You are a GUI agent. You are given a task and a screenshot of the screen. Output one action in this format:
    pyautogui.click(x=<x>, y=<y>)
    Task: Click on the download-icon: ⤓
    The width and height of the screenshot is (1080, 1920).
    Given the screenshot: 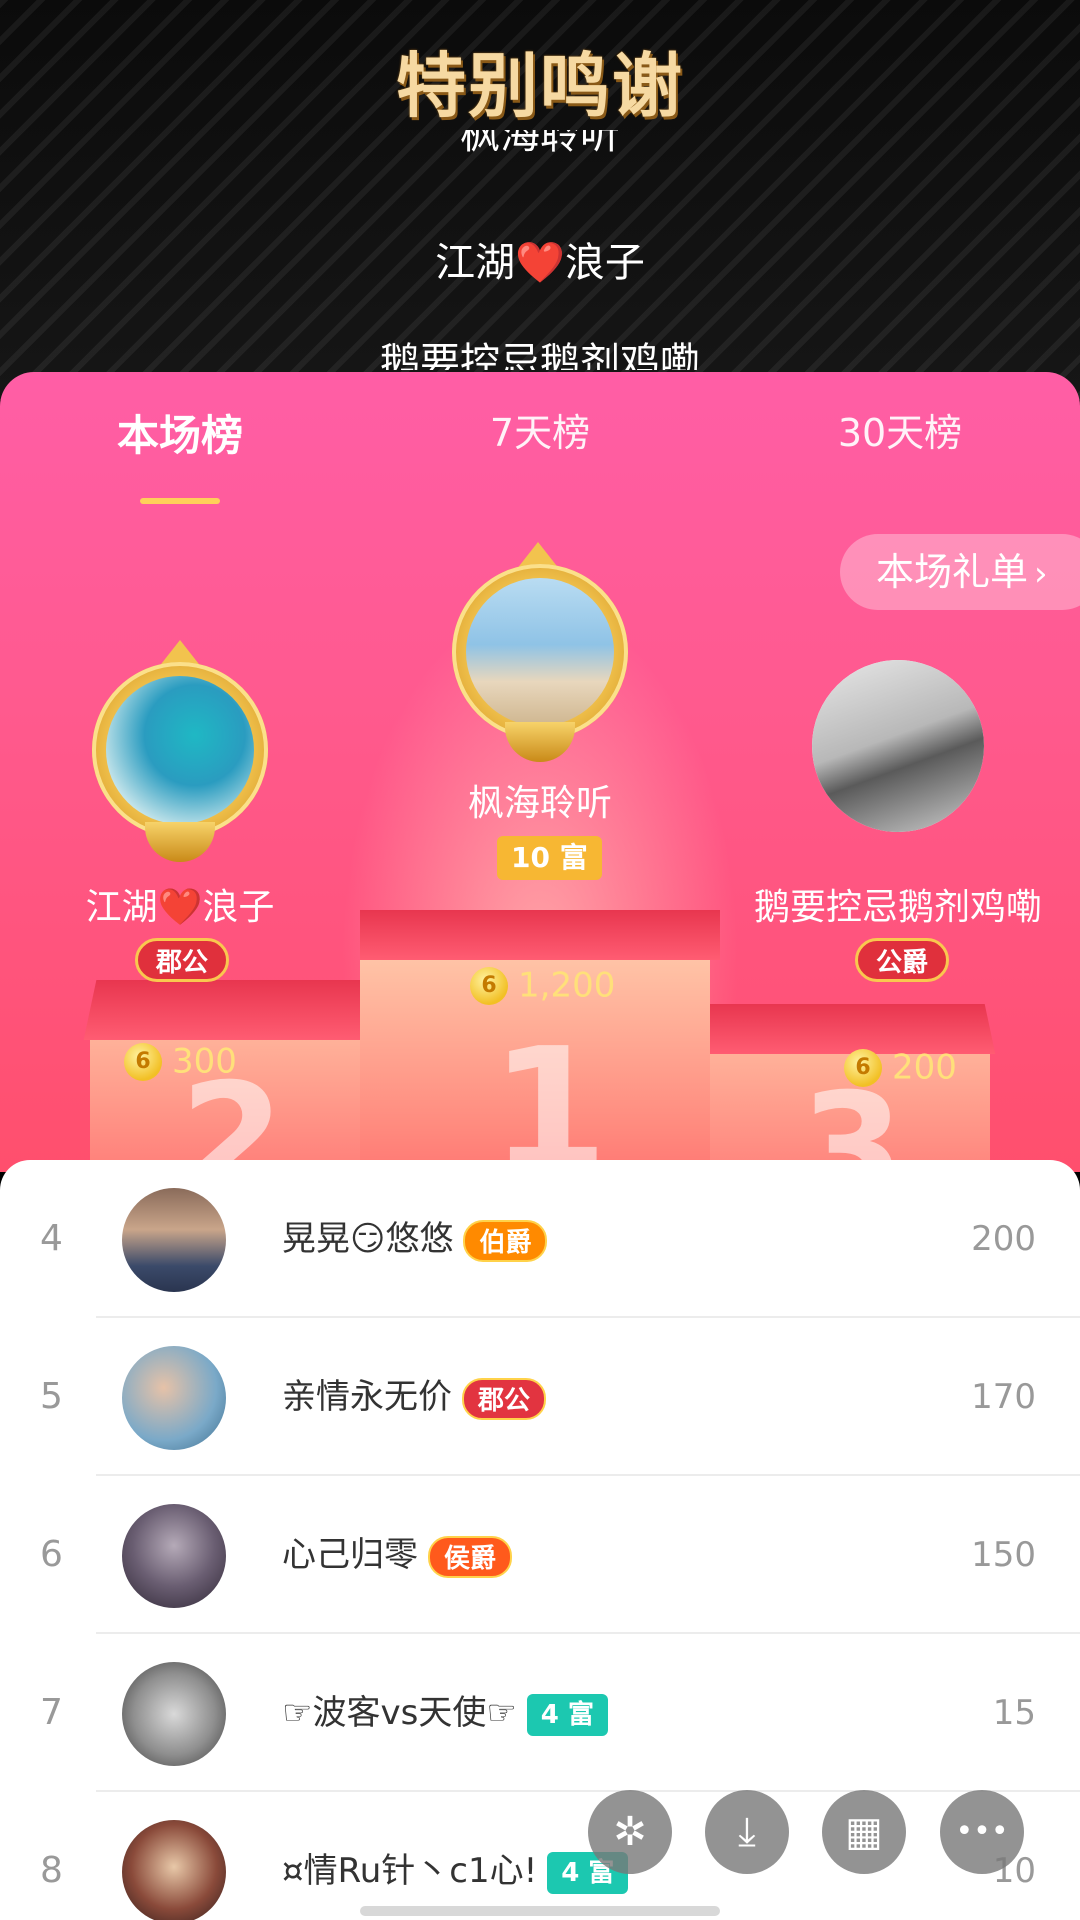 What is the action you would take?
    pyautogui.click(x=747, y=1832)
    